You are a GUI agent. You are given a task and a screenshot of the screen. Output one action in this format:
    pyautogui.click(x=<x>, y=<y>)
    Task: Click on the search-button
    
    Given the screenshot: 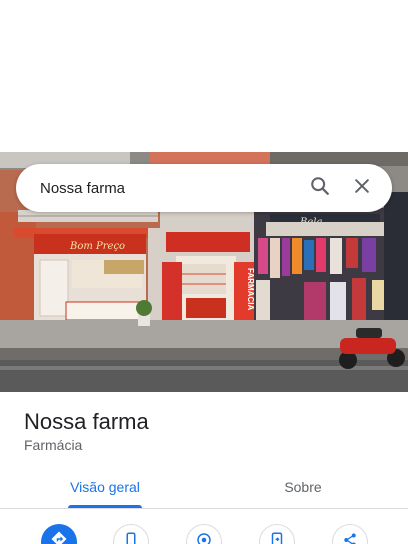 What is the action you would take?
    pyautogui.click(x=320, y=188)
    